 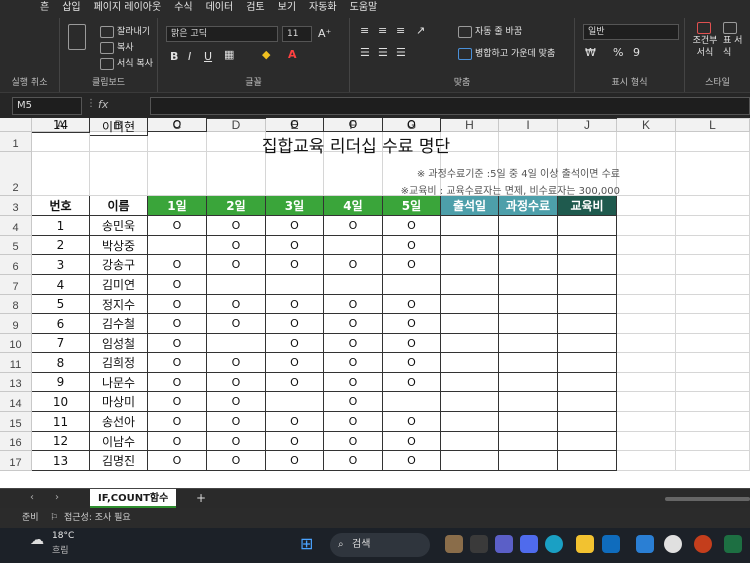 What do you see at coordinates (57, 497) in the screenshot?
I see `next-sheet-icon: ›` at bounding box center [57, 497].